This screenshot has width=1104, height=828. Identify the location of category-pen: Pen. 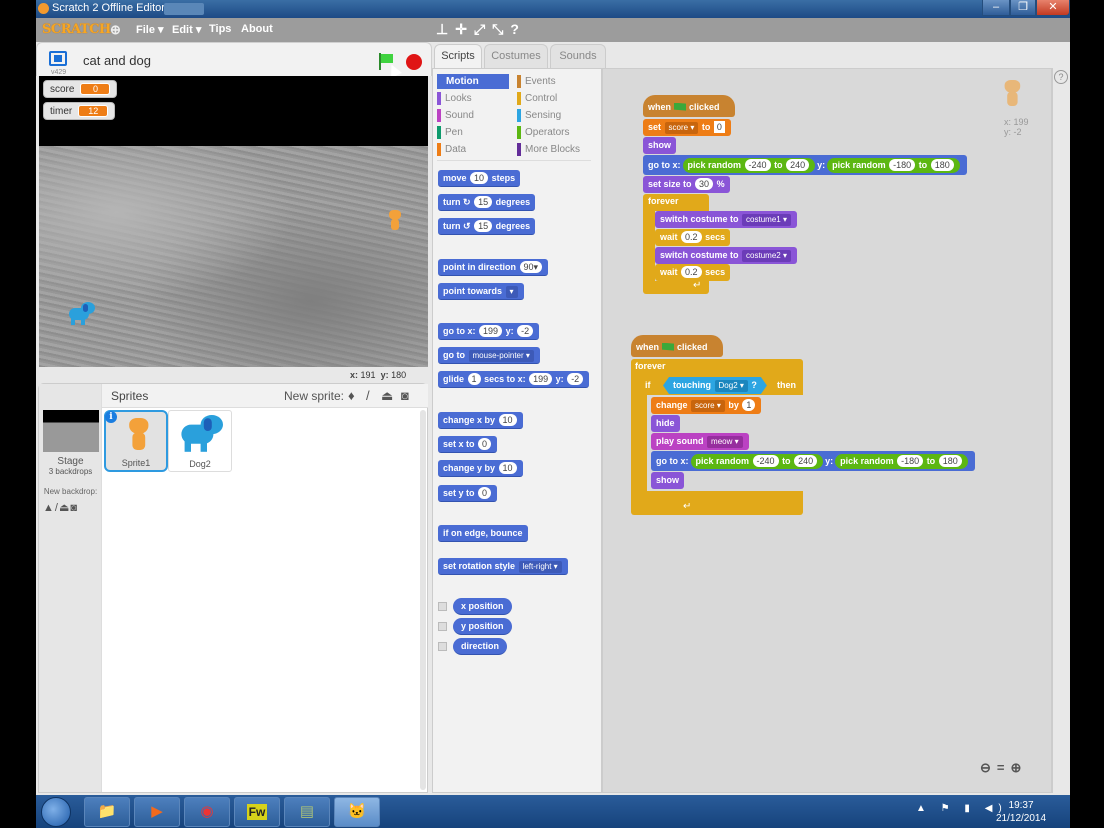
(473, 132).